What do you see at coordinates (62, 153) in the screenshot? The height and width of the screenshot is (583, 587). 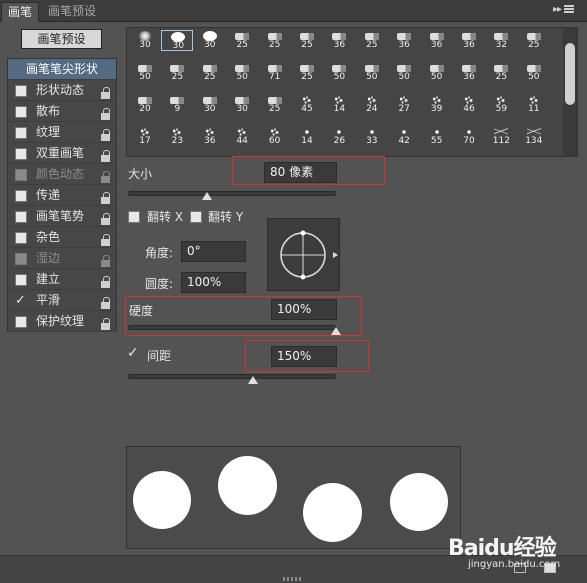 I see `brush-setting-item: 双重画笔` at bounding box center [62, 153].